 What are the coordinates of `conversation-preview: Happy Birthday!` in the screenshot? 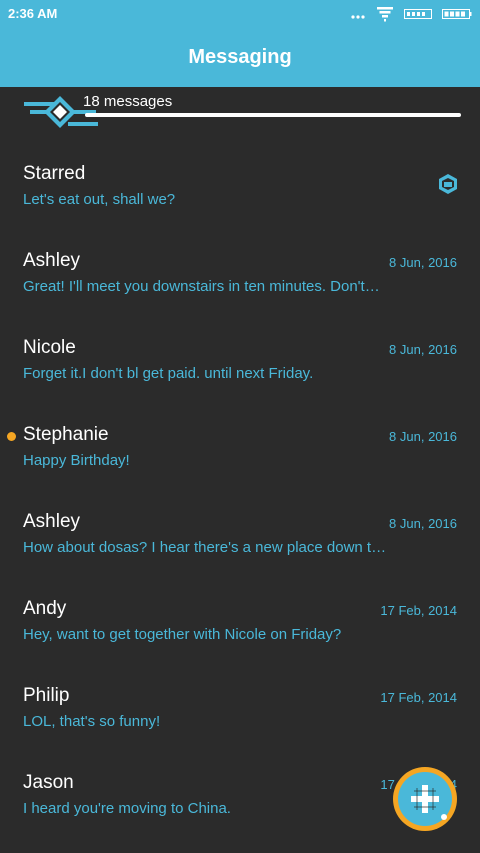 It's located at (76, 460).